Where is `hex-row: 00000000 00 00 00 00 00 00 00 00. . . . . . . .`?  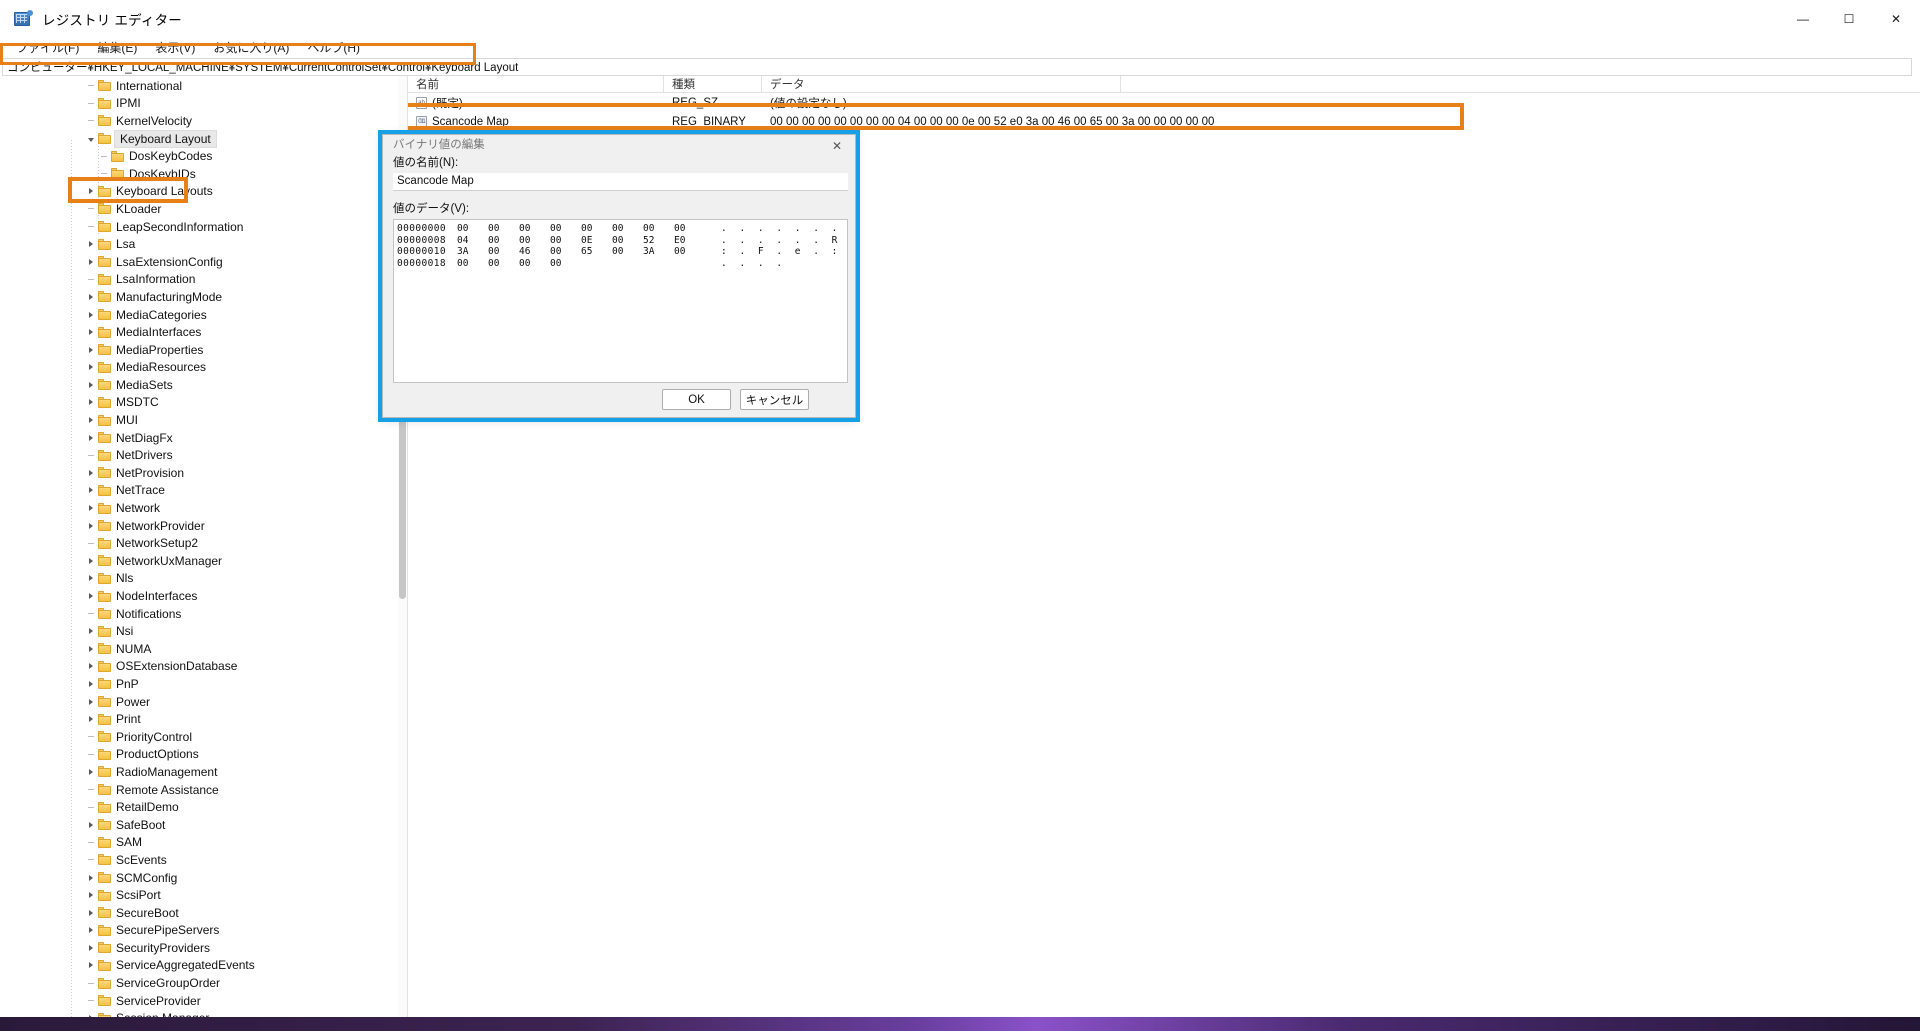
hex-row: 00000000 00 00 00 00 00 00 00 00. . . . . . . . is located at coordinates (622, 229).